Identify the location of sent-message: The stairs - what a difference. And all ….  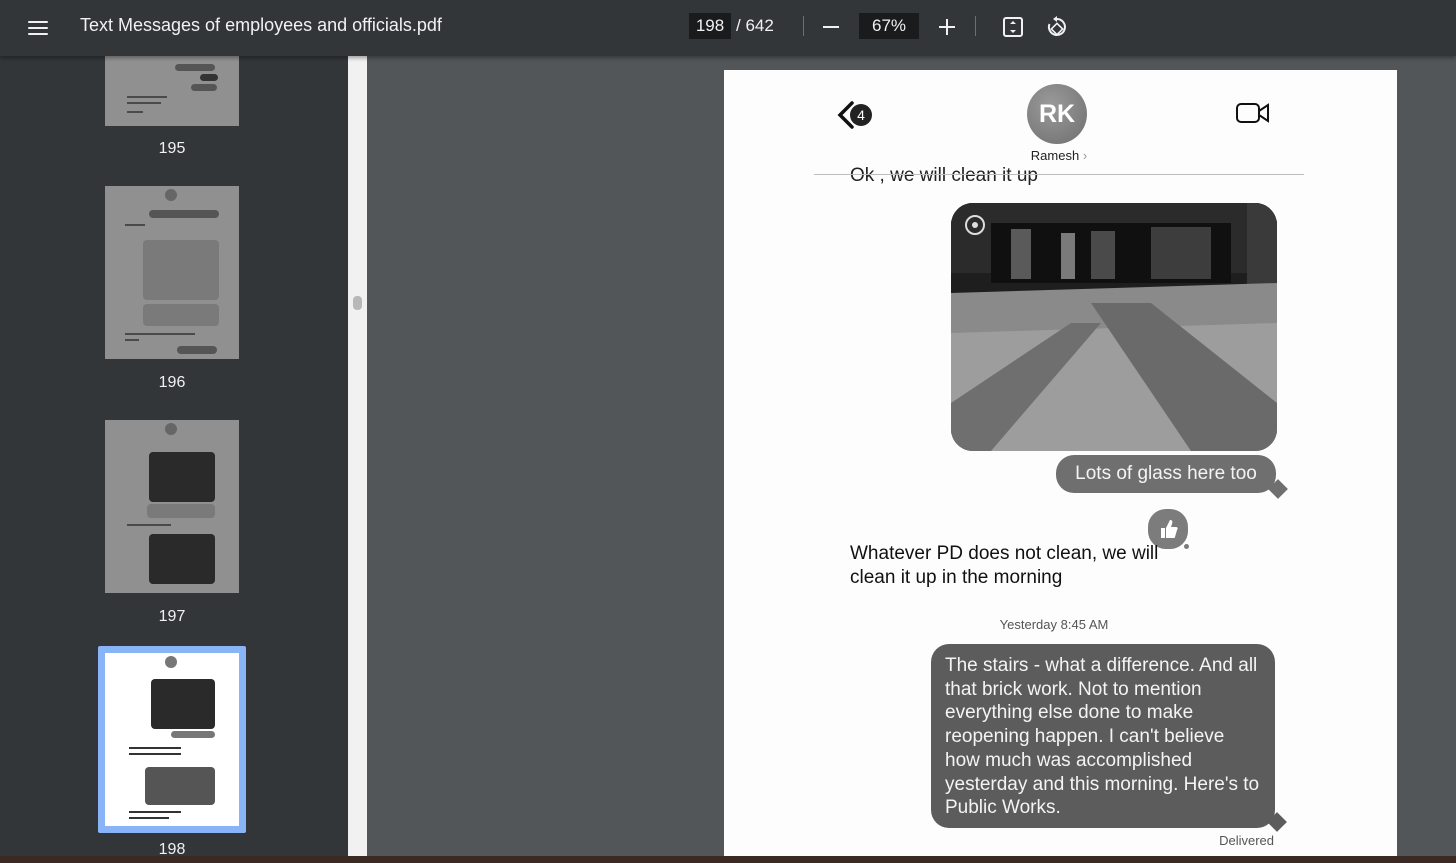
(1103, 736).